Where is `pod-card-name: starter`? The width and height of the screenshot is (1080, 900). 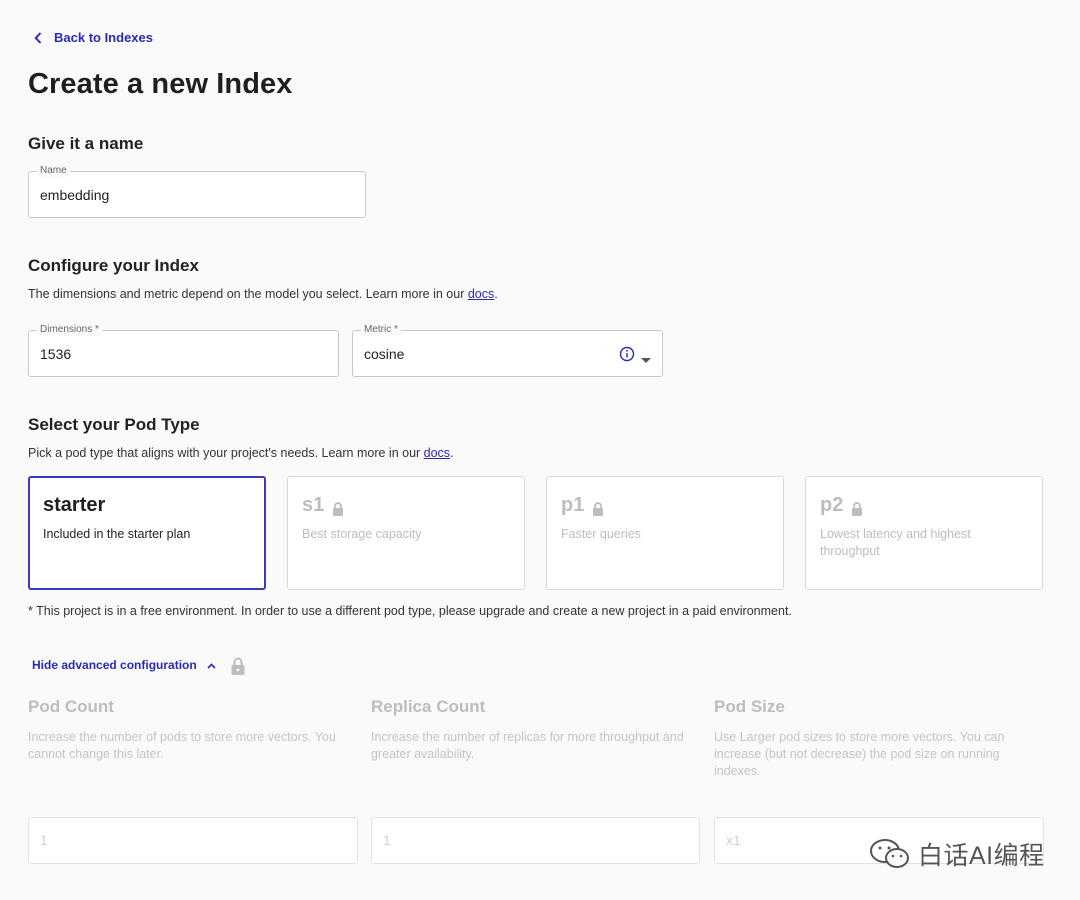
pod-card-name: starter is located at coordinates (74, 505).